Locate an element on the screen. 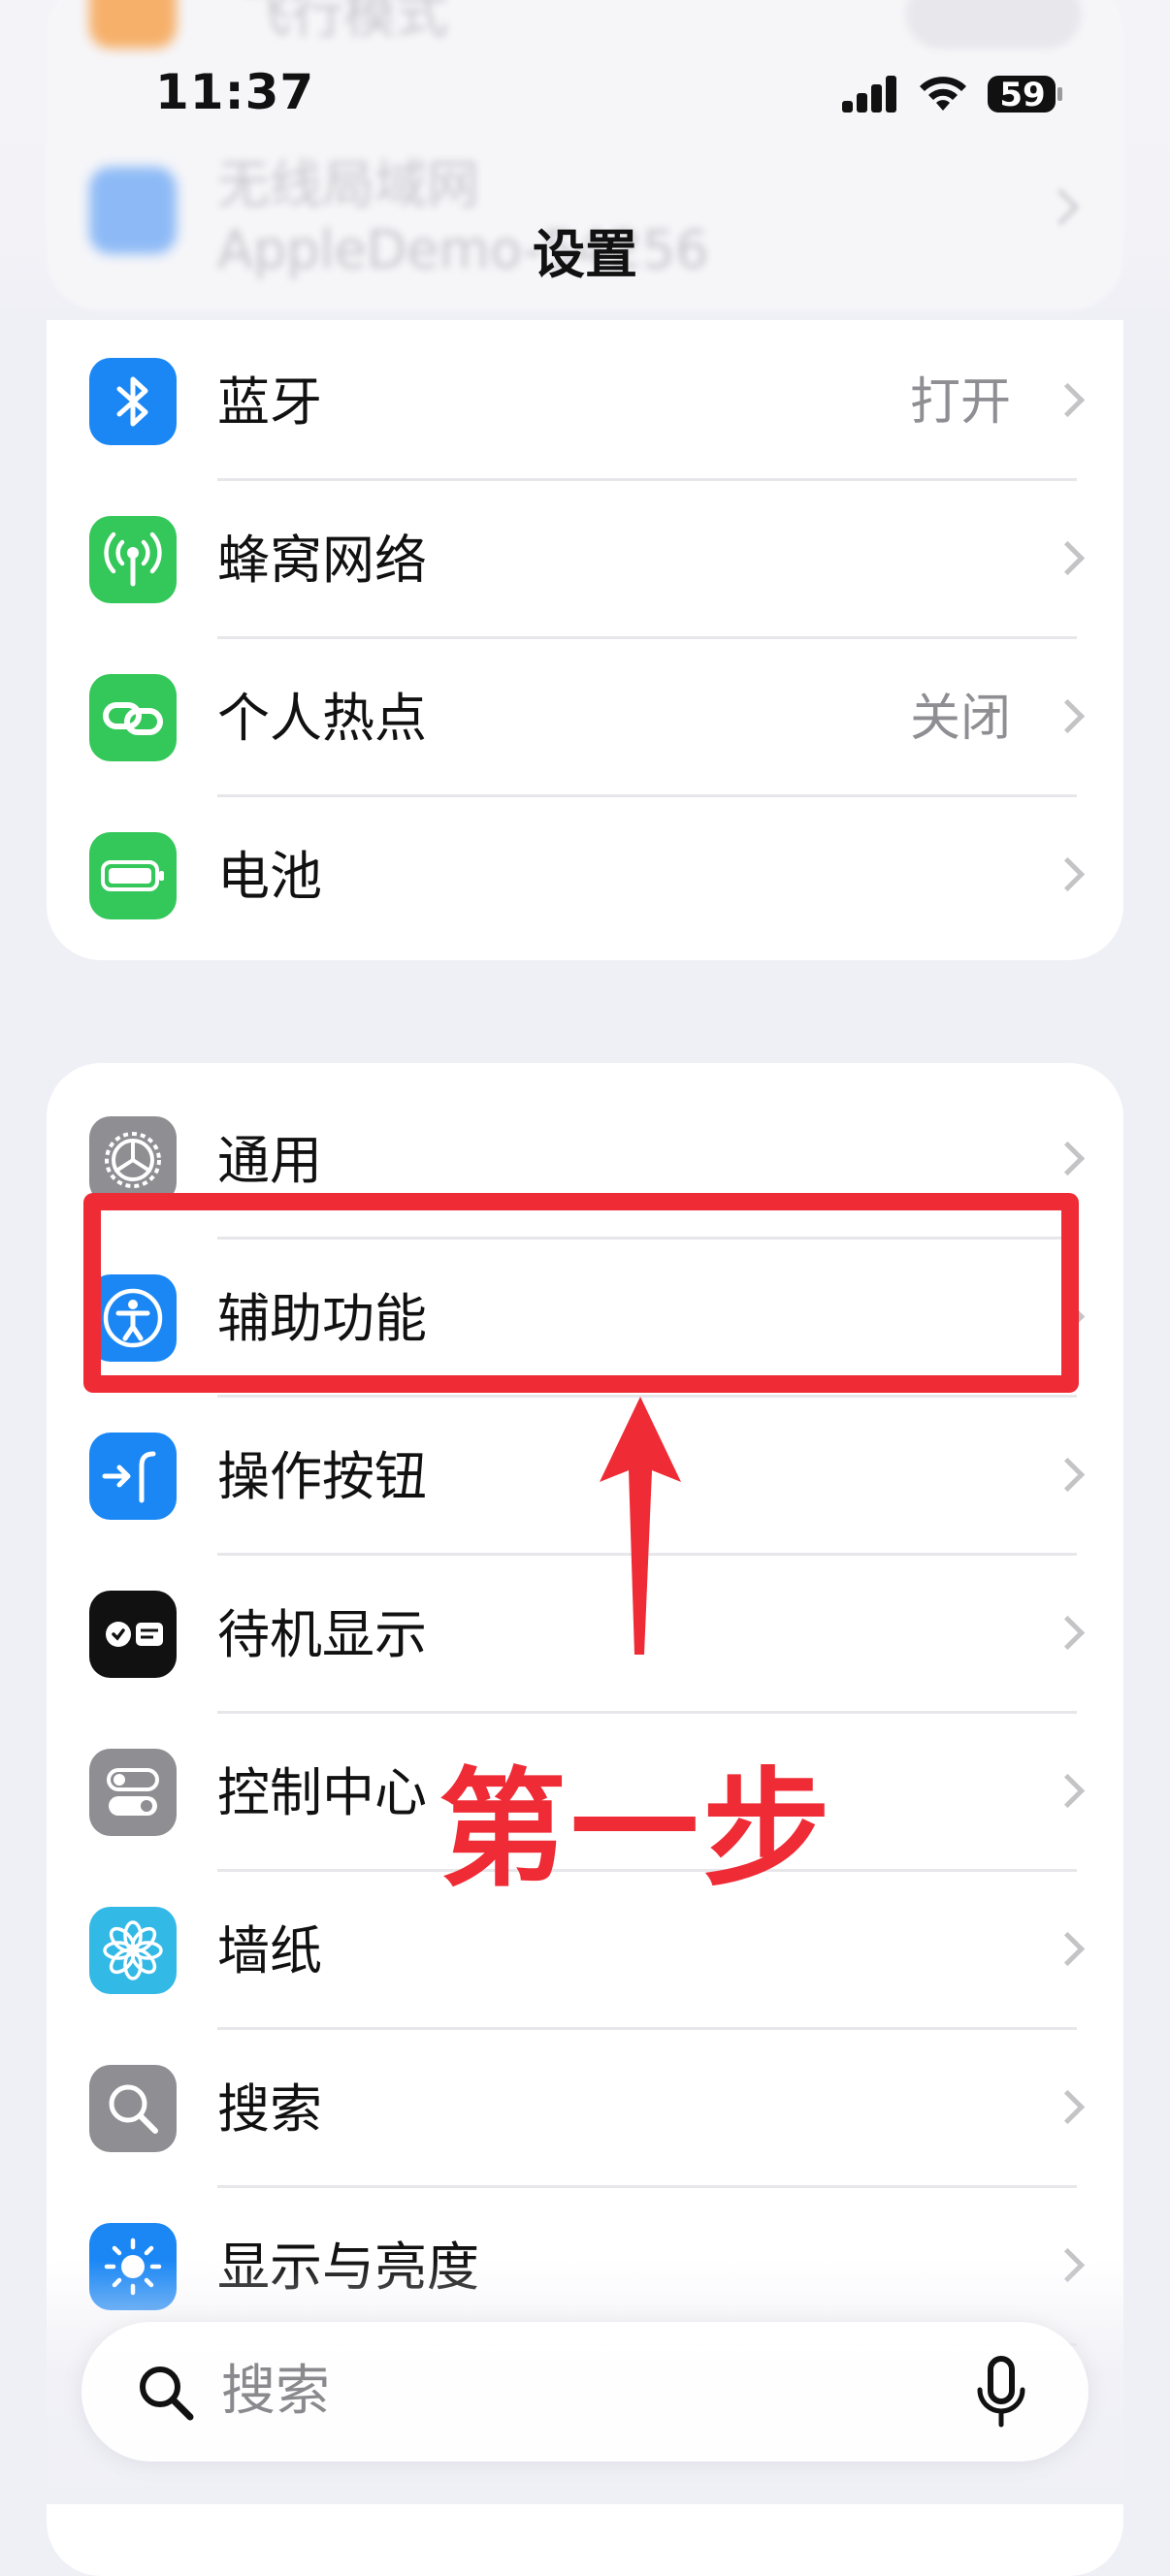  settings-row-search: 搜索 is located at coordinates (585, 2109).